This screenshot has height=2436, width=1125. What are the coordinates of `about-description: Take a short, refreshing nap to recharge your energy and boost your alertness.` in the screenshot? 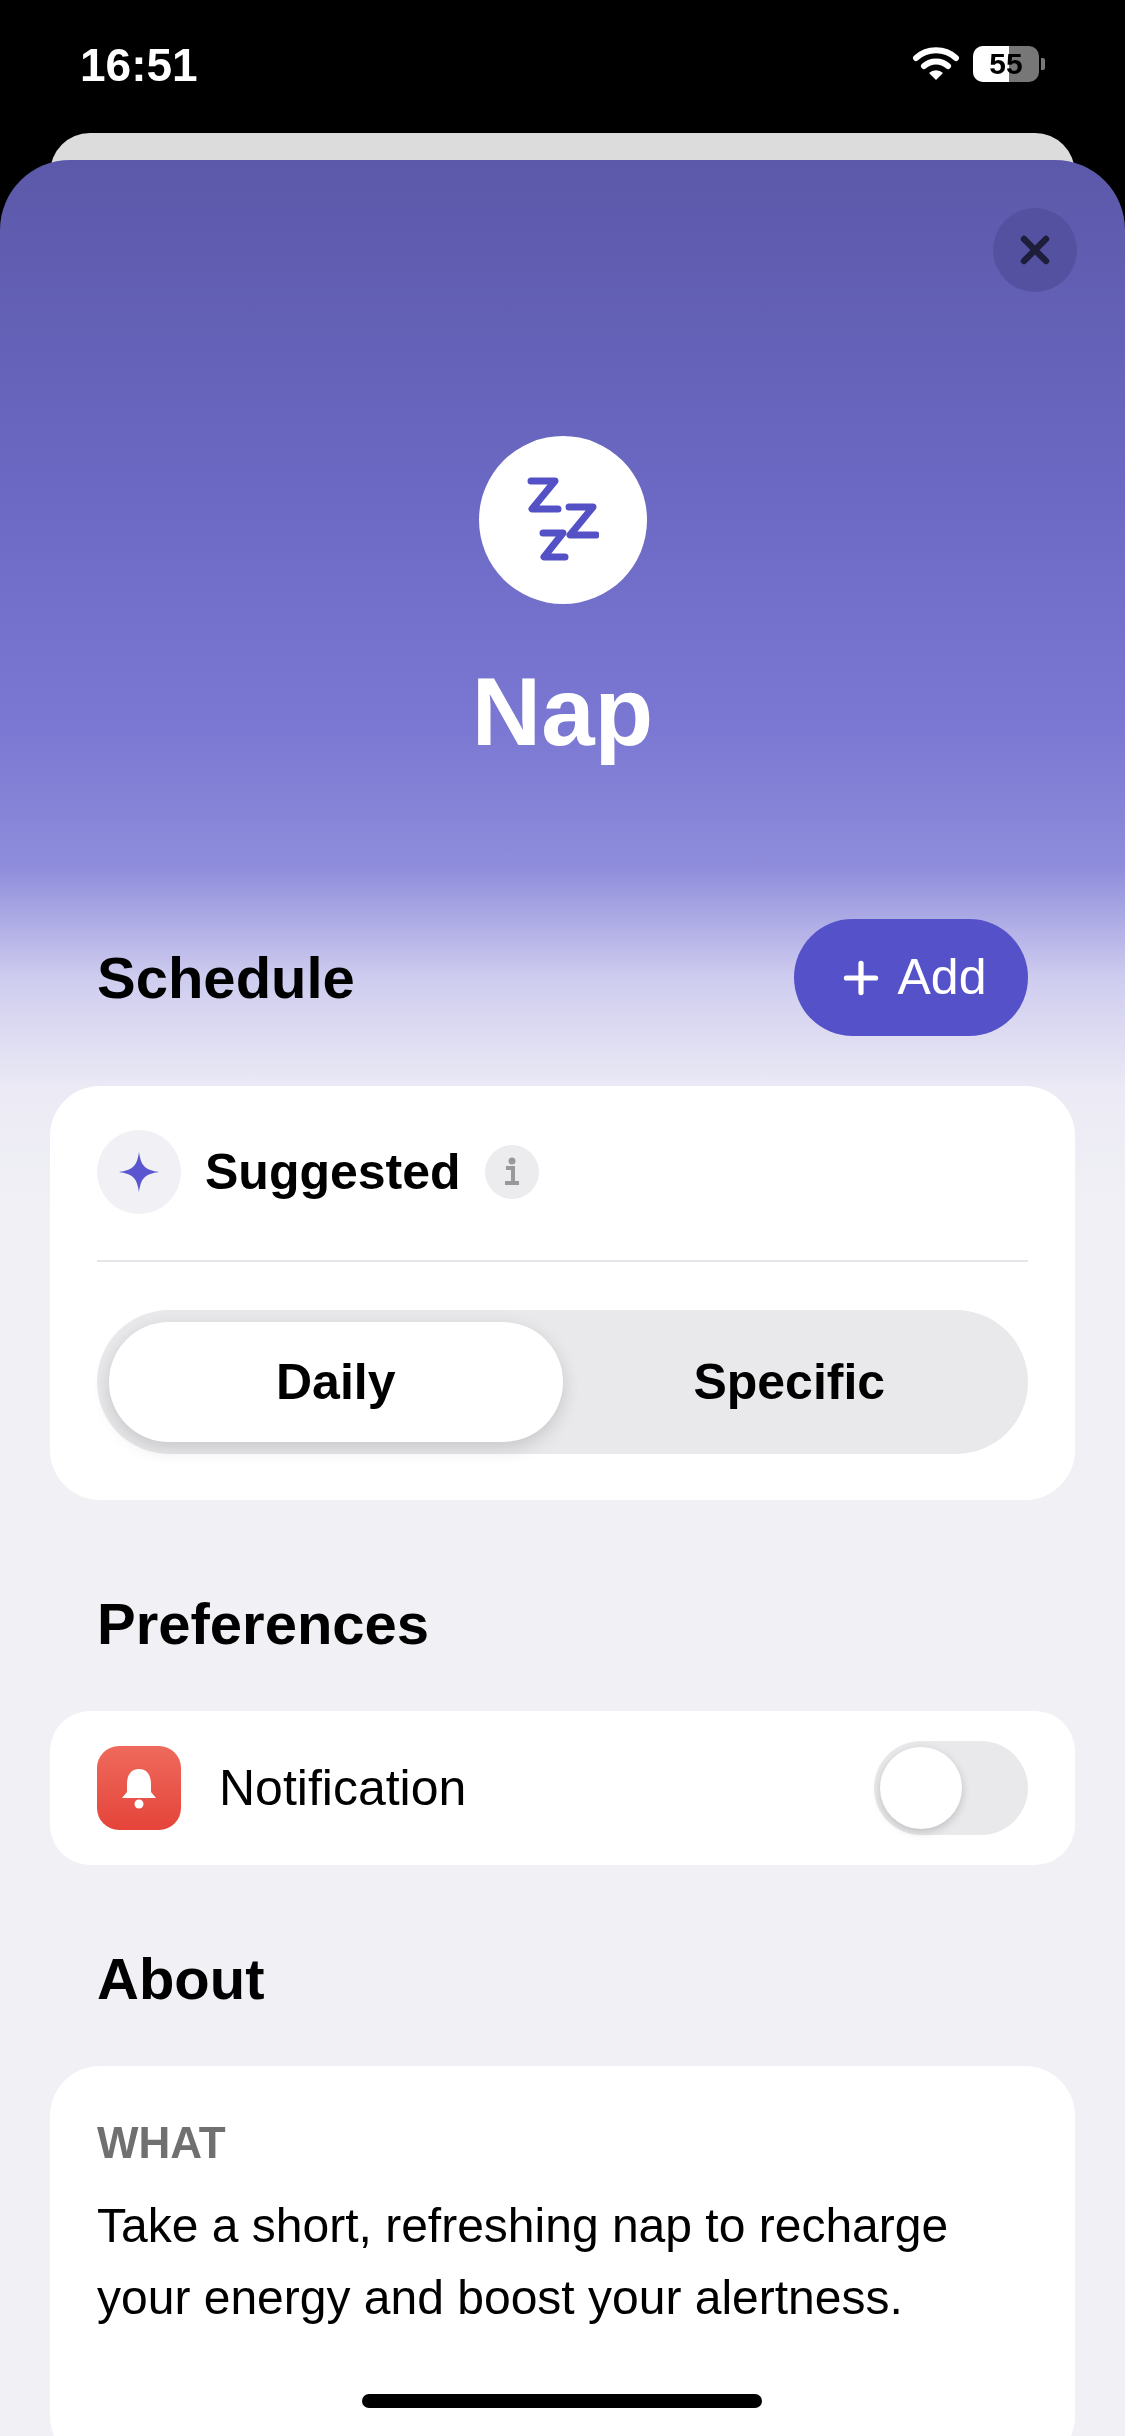 It's located at (523, 2262).